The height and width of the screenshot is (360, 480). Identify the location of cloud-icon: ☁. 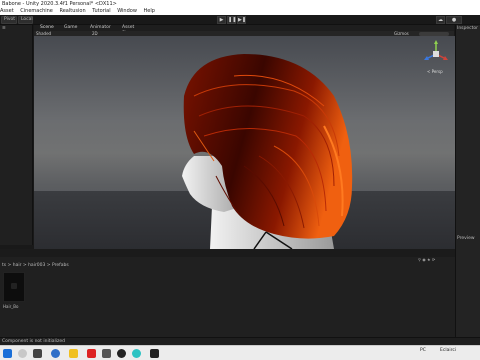
(440, 20).